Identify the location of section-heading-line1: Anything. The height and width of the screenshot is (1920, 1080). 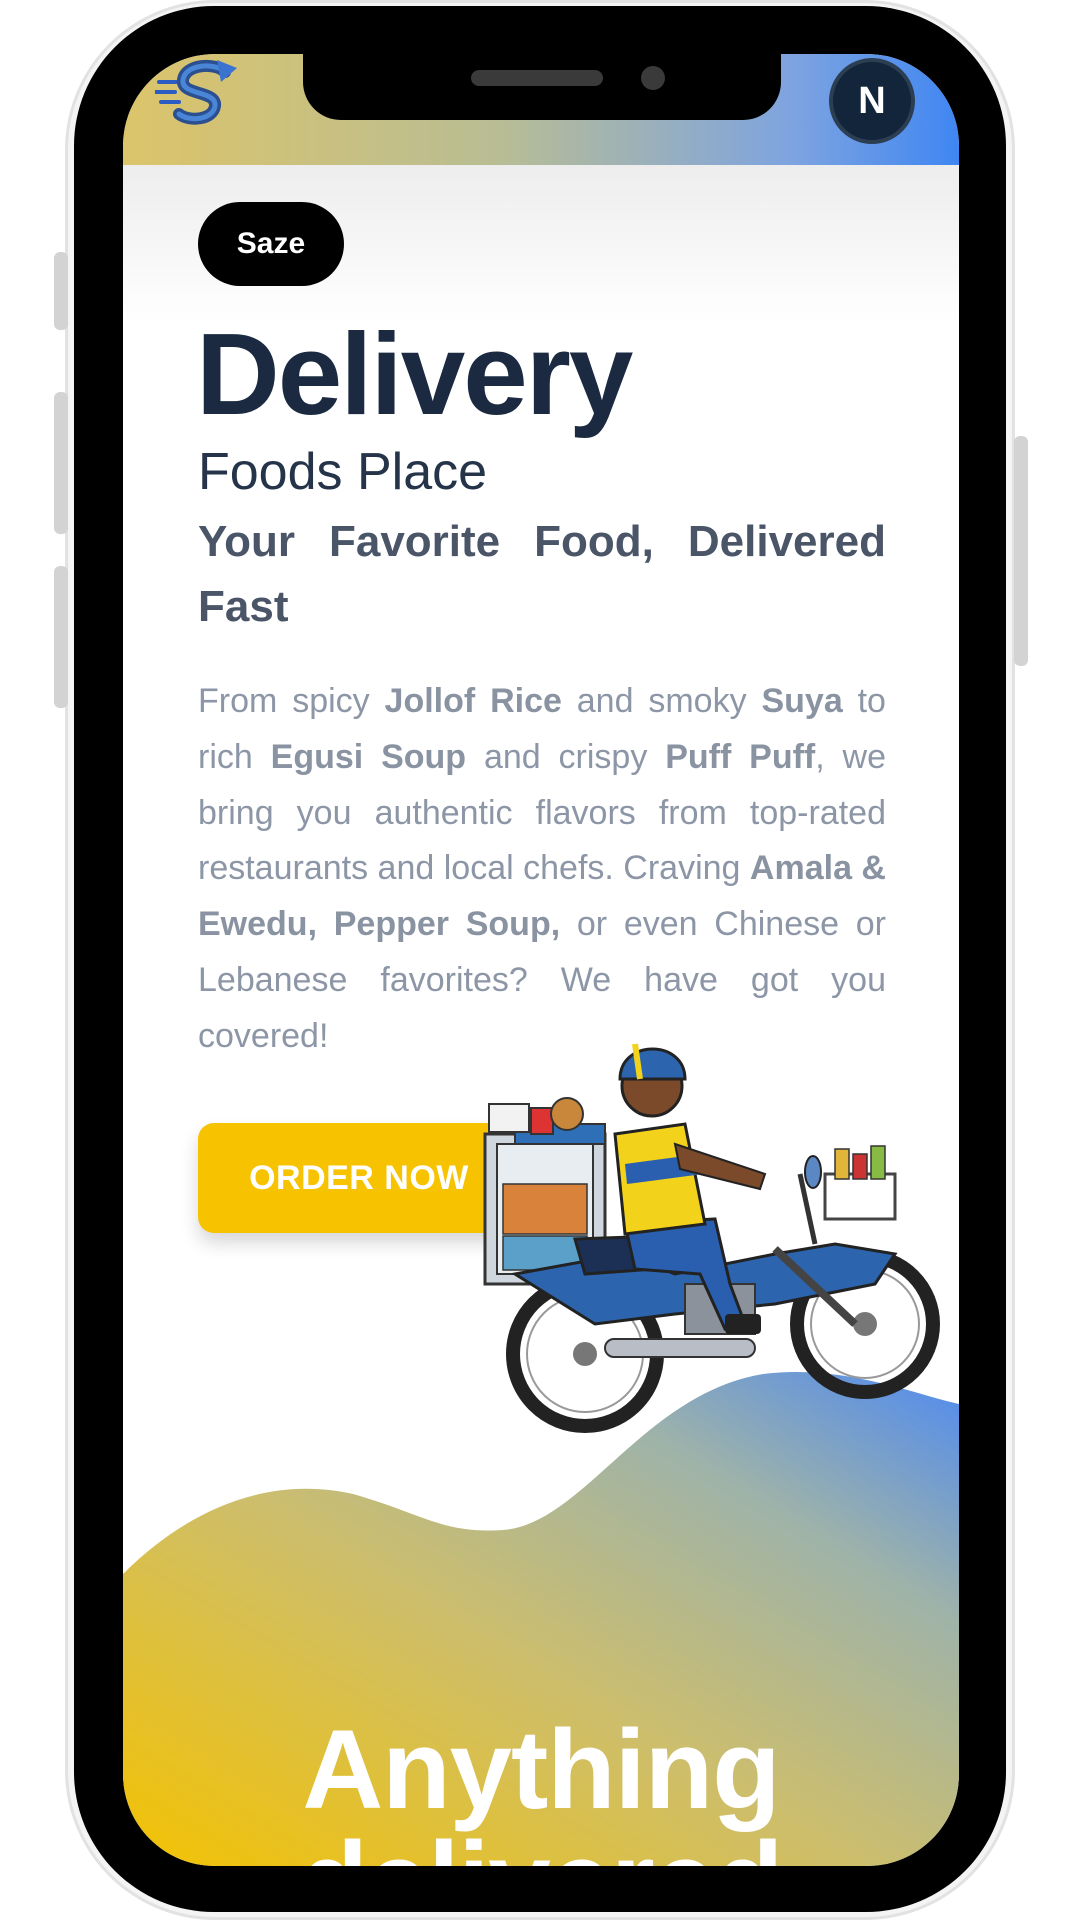
(541, 1769).